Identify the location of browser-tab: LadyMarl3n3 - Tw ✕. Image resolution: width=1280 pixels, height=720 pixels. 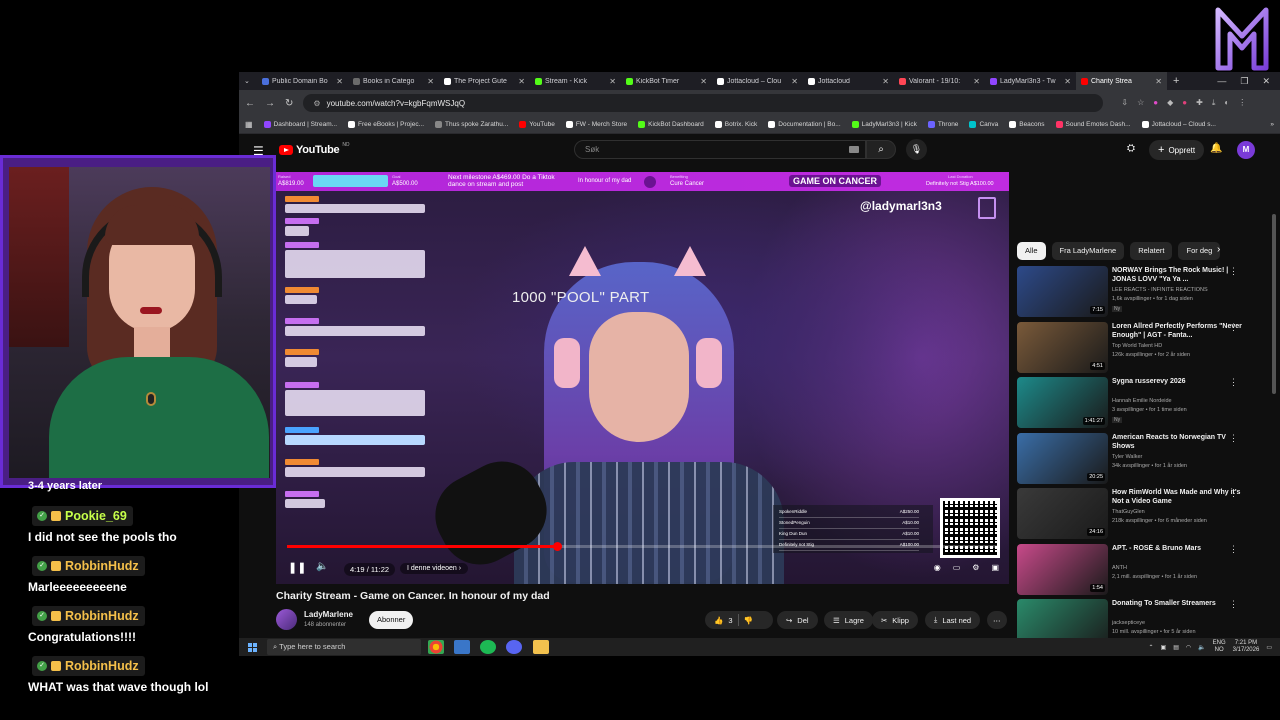
(1030, 81).